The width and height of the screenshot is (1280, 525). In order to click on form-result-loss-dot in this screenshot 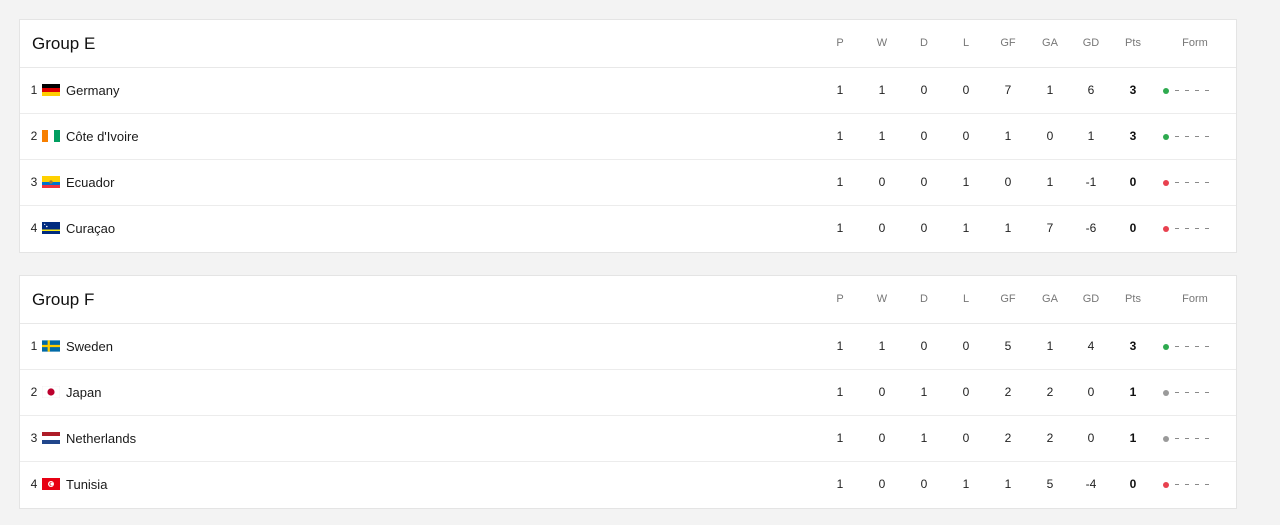, I will do `click(1166, 182)`.